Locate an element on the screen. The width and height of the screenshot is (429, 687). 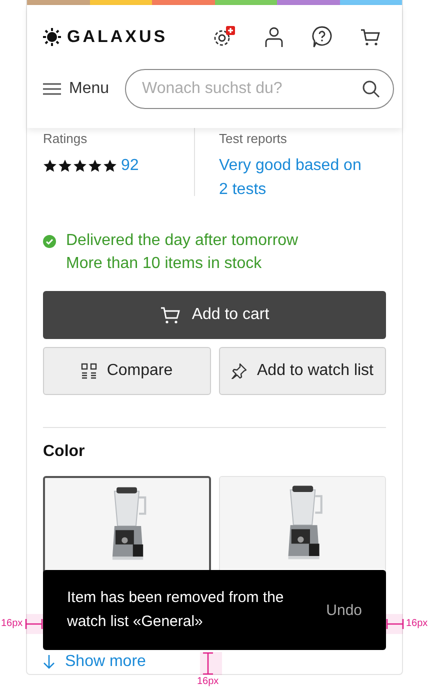
test-reports-label: Test reports is located at coordinates (253, 138).